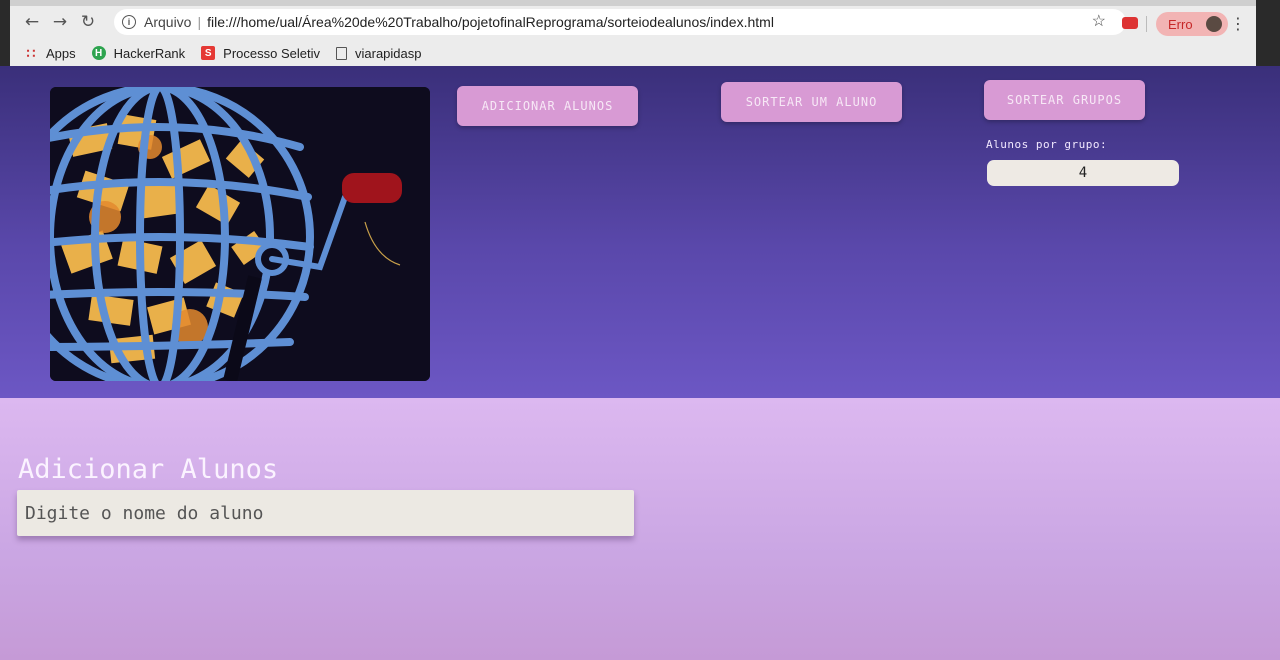 This screenshot has height=660, width=1280. Describe the element at coordinates (1099, 21) in the screenshot. I see `bookmark-star-icon: ☆` at that location.